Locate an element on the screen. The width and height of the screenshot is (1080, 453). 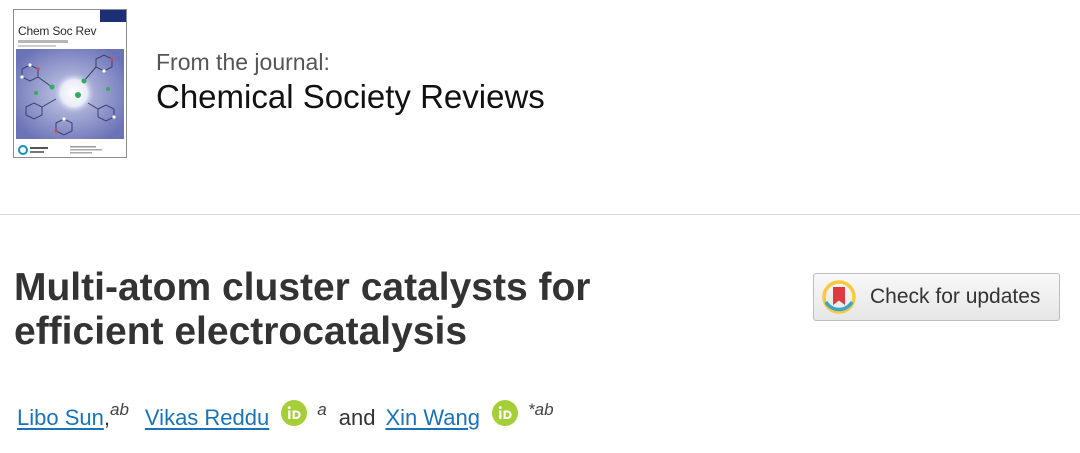
author-and-conjunction: and is located at coordinates (357, 417).